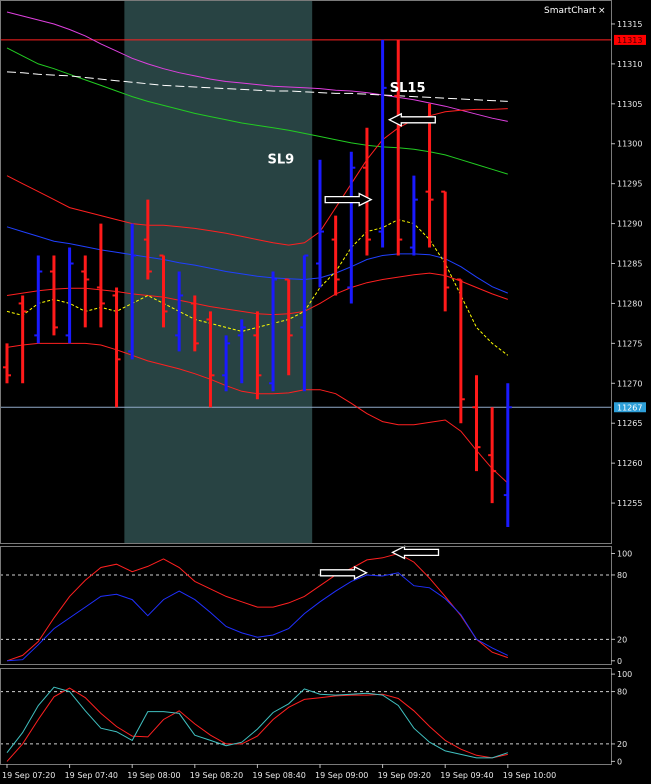 The height and width of the screenshot is (784, 651). I want to click on price-axis-tick-label: 11315, so click(629, 24).